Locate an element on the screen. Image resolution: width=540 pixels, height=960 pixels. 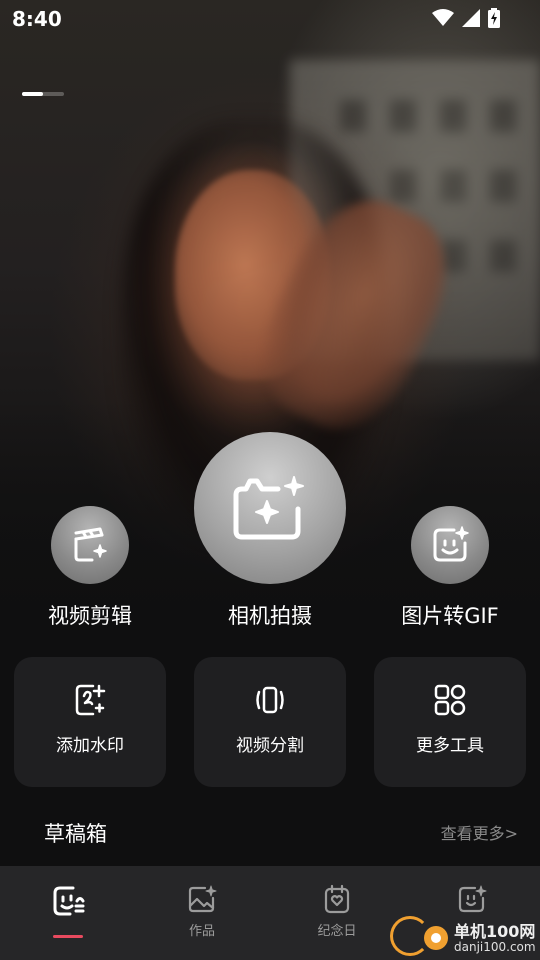
more-tools-label: 更多工具 is located at coordinates (450, 746).